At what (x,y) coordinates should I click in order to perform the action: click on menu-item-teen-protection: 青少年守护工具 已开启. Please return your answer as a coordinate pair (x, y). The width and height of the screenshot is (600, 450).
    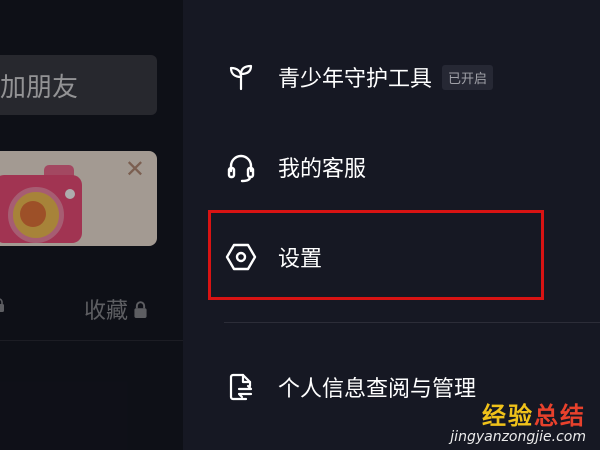
    Looking at the image, I should click on (359, 77).